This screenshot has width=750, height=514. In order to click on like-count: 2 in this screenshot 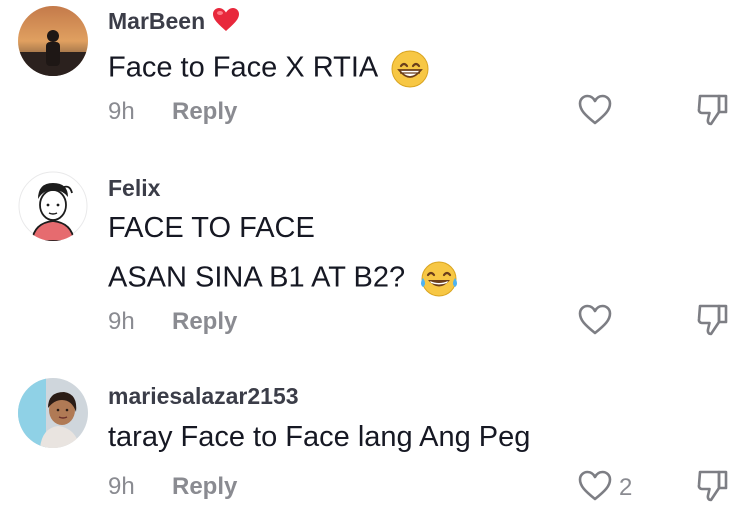, I will do `click(626, 487)`.